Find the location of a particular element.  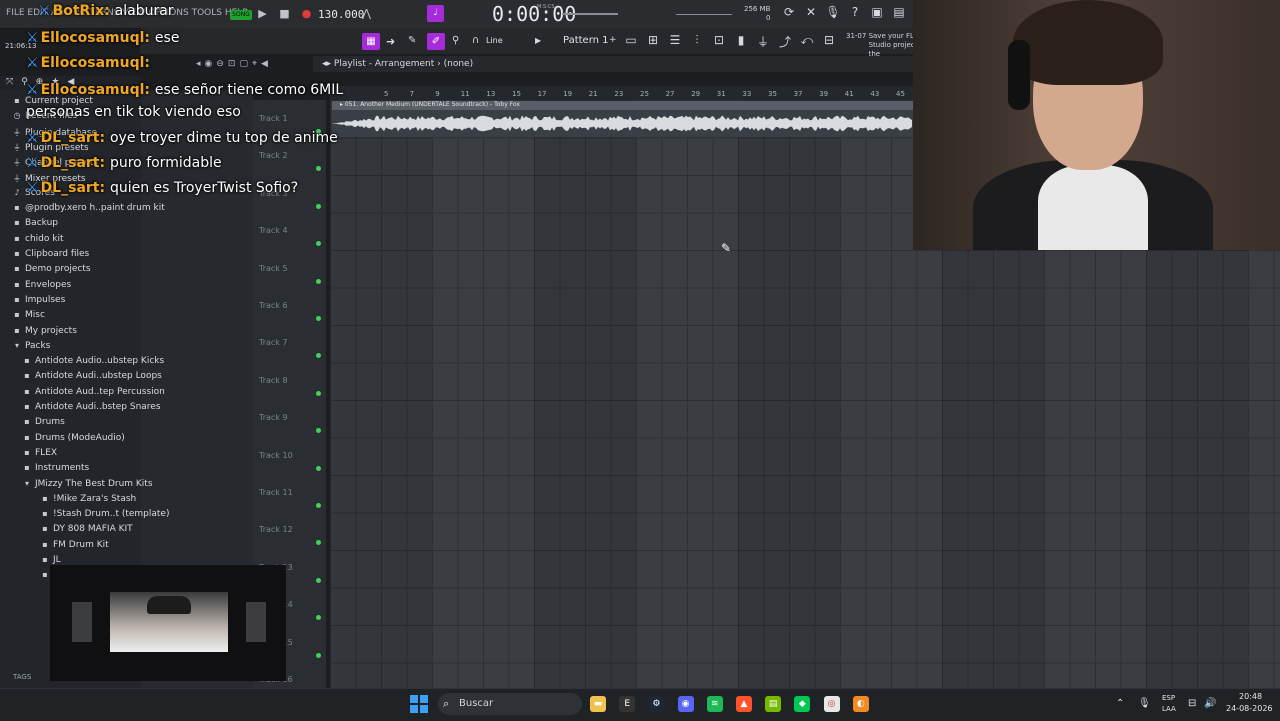

browser-item: ▪ DY 808 MAFIA KIT is located at coordinates (86, 531).